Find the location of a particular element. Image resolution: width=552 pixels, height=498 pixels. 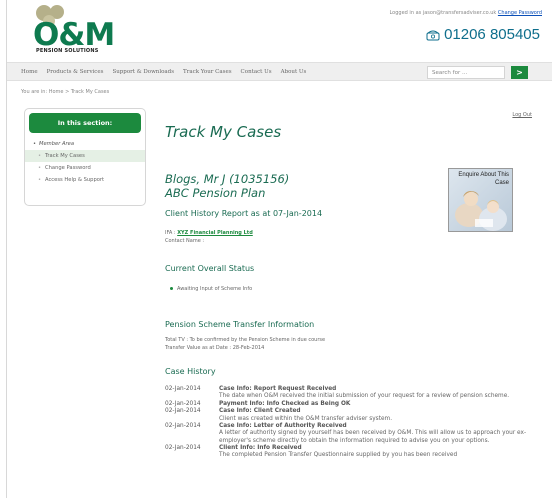

ifa-link: XYZ Financial Planning Ltd is located at coordinates (215, 233).